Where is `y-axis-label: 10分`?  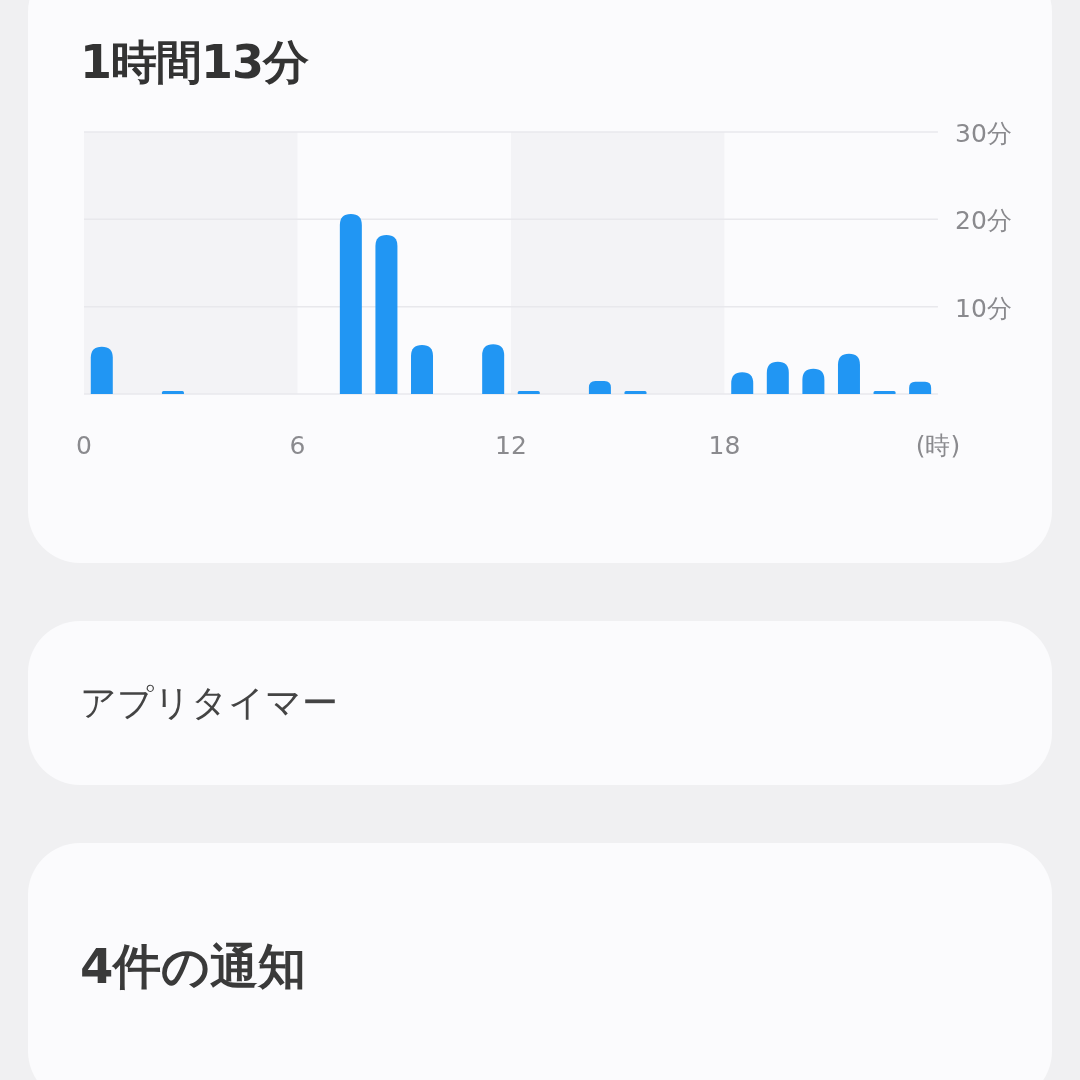
y-axis-label: 10分 is located at coordinates (983, 308).